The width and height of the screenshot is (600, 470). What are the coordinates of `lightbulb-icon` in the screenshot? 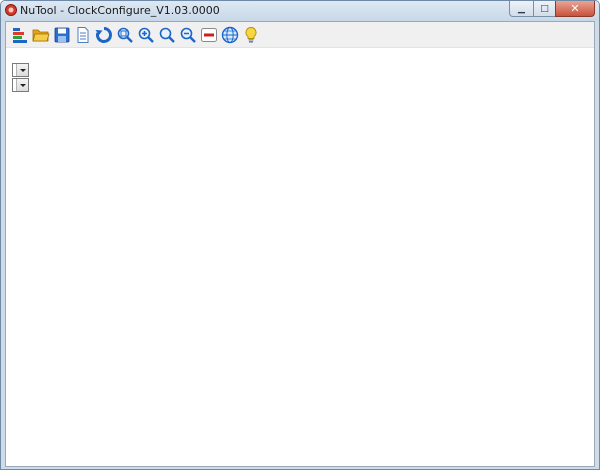 It's located at (251, 35).